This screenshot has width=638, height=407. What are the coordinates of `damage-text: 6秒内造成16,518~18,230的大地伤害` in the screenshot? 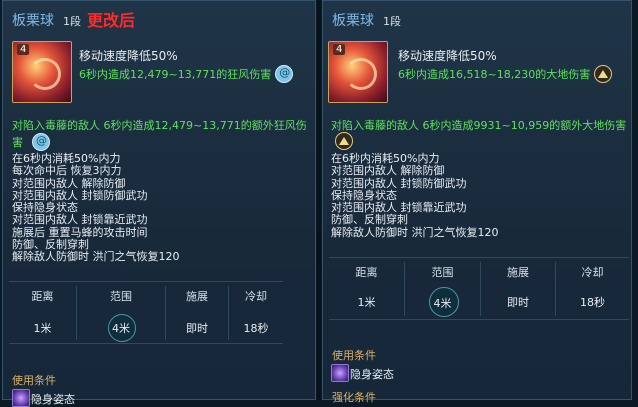 It's located at (505, 74).